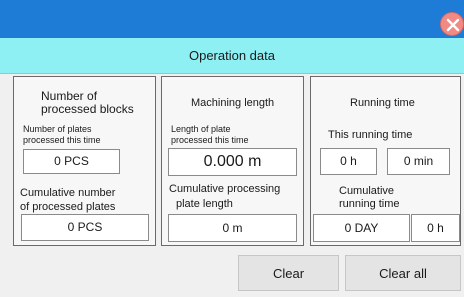  What do you see at coordinates (225, 189) in the screenshot?
I see `cumulative-length-label-line1: Cumulative processing` at bounding box center [225, 189].